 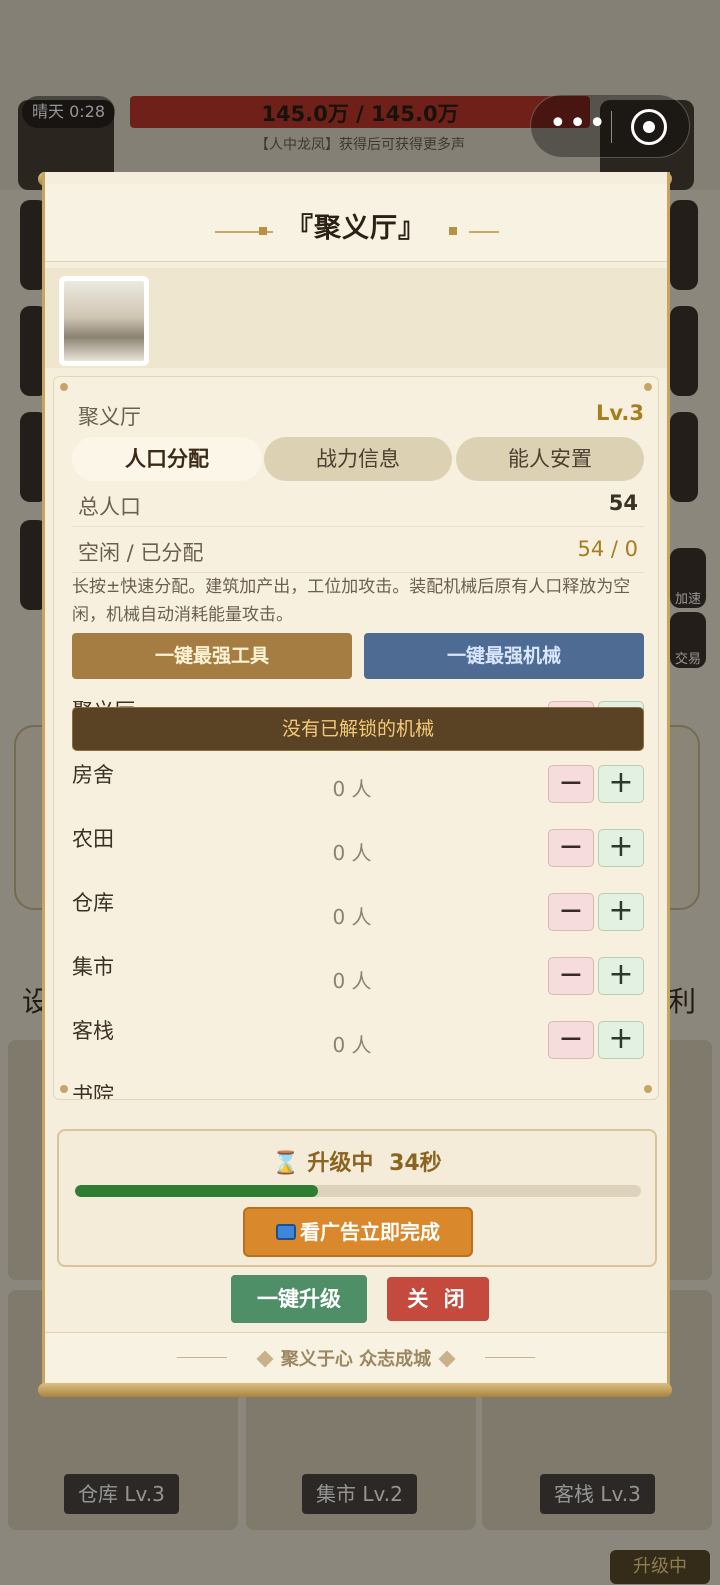 I want to click on building-level-row: 聚义厅 Lv.3, so click(x=361, y=416).